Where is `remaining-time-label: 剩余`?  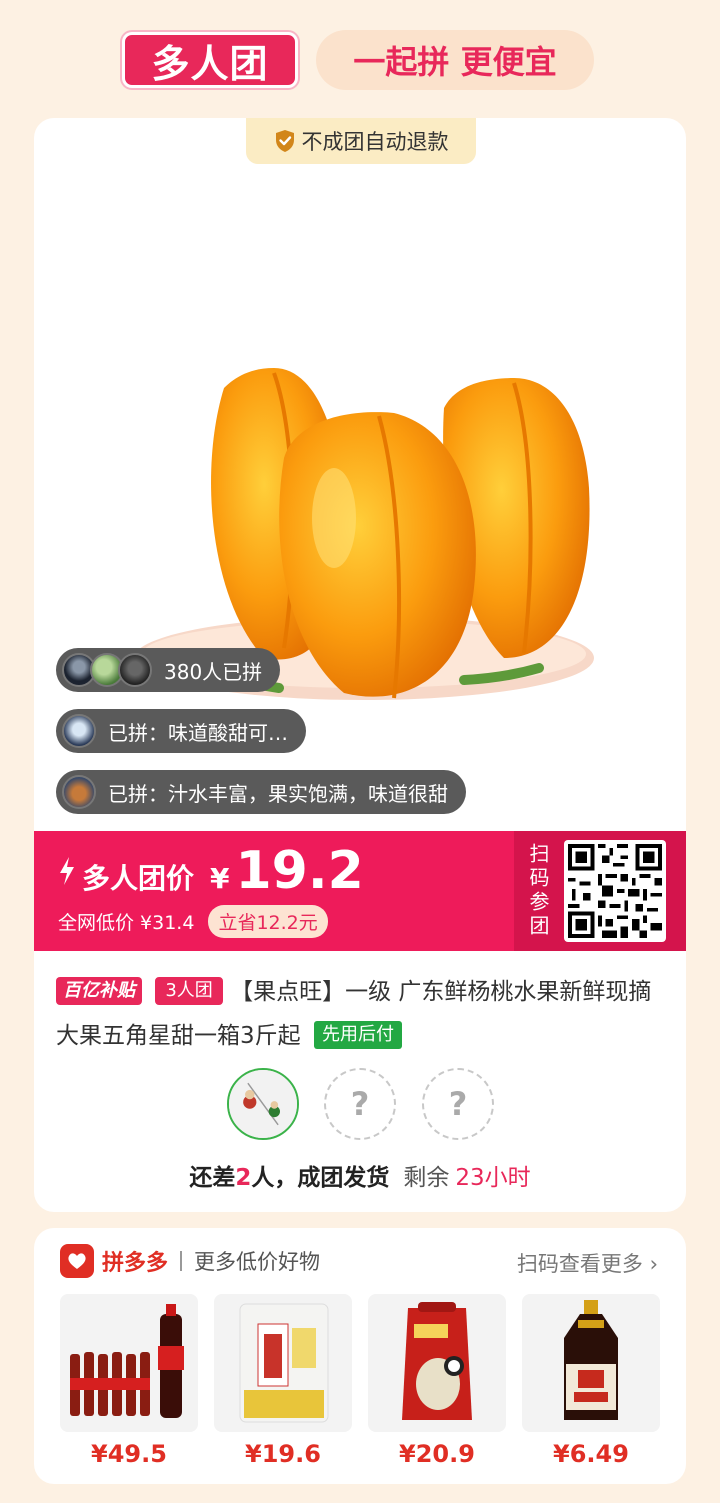
remaining-time-label: 剩余 is located at coordinates (426, 1178).